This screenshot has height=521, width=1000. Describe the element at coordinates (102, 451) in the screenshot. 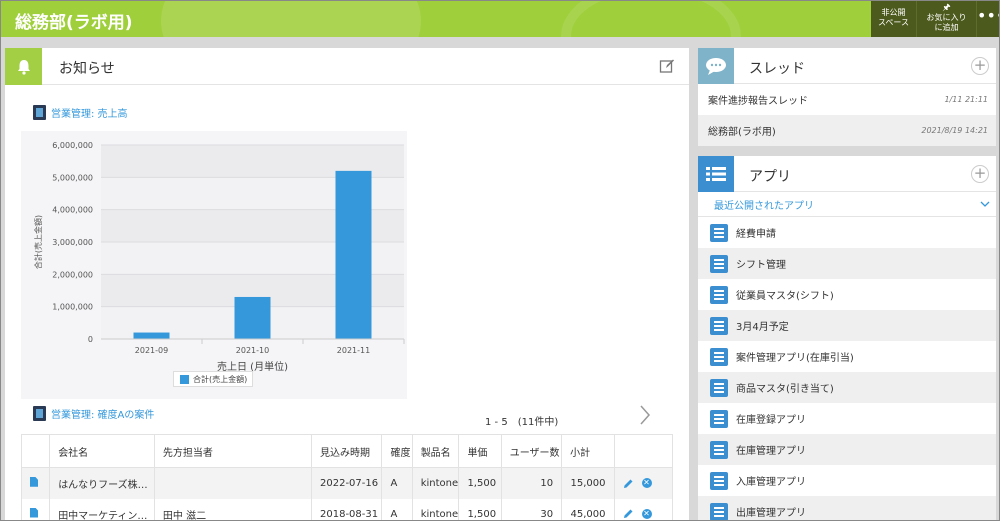

I see `column-header: 会社名` at that location.